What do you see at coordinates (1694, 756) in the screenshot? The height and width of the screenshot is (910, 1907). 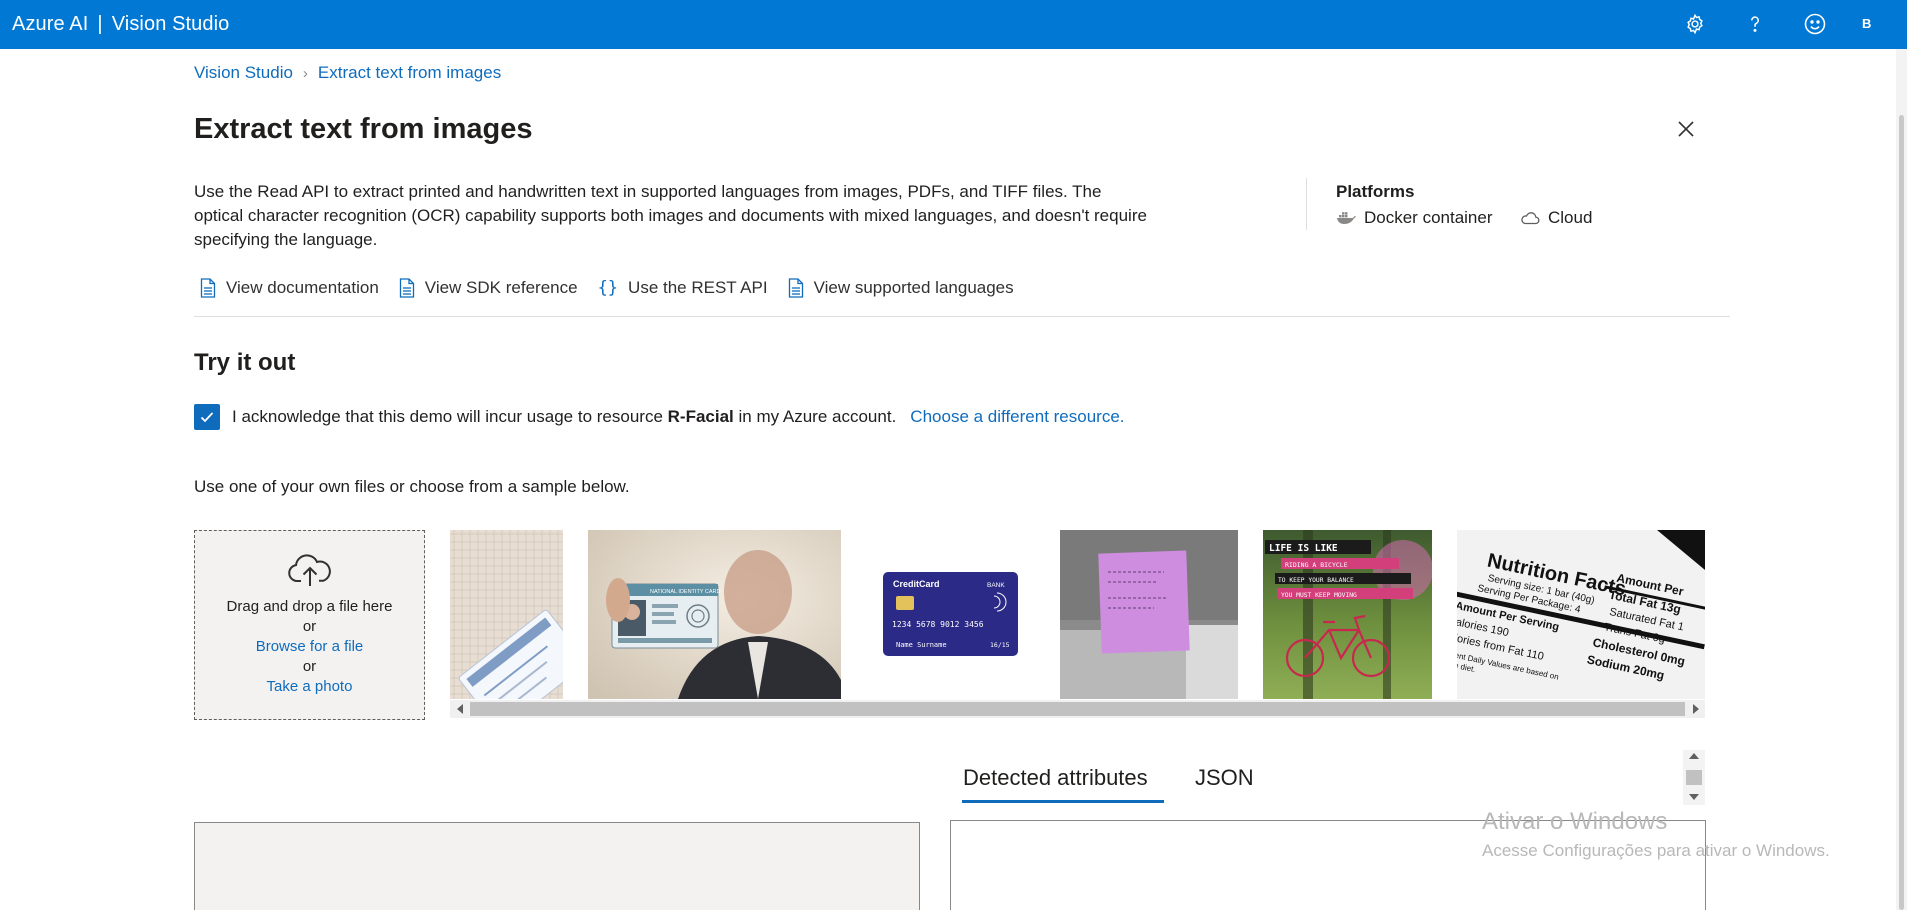 I see `scroll-up-arrow-icon` at bounding box center [1694, 756].